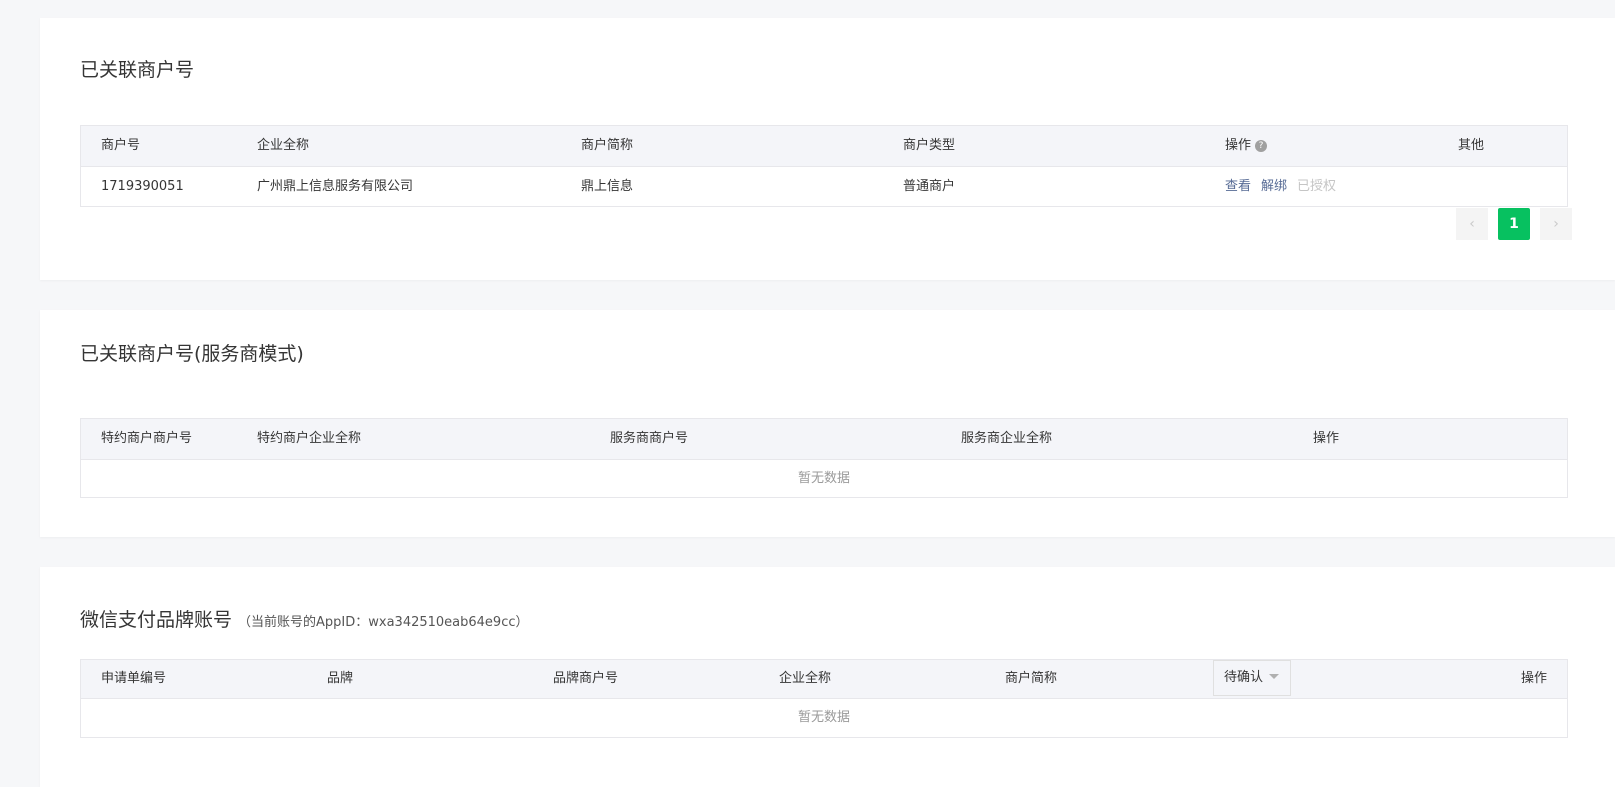  Describe the element at coordinates (1274, 676) in the screenshot. I see `chevron-down-icon` at that location.